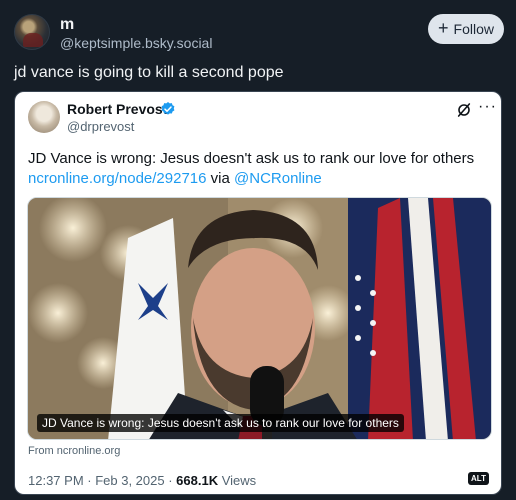  What do you see at coordinates (136, 43) in the screenshot?
I see `author-handle: @keptsimple.bsky.social` at bounding box center [136, 43].